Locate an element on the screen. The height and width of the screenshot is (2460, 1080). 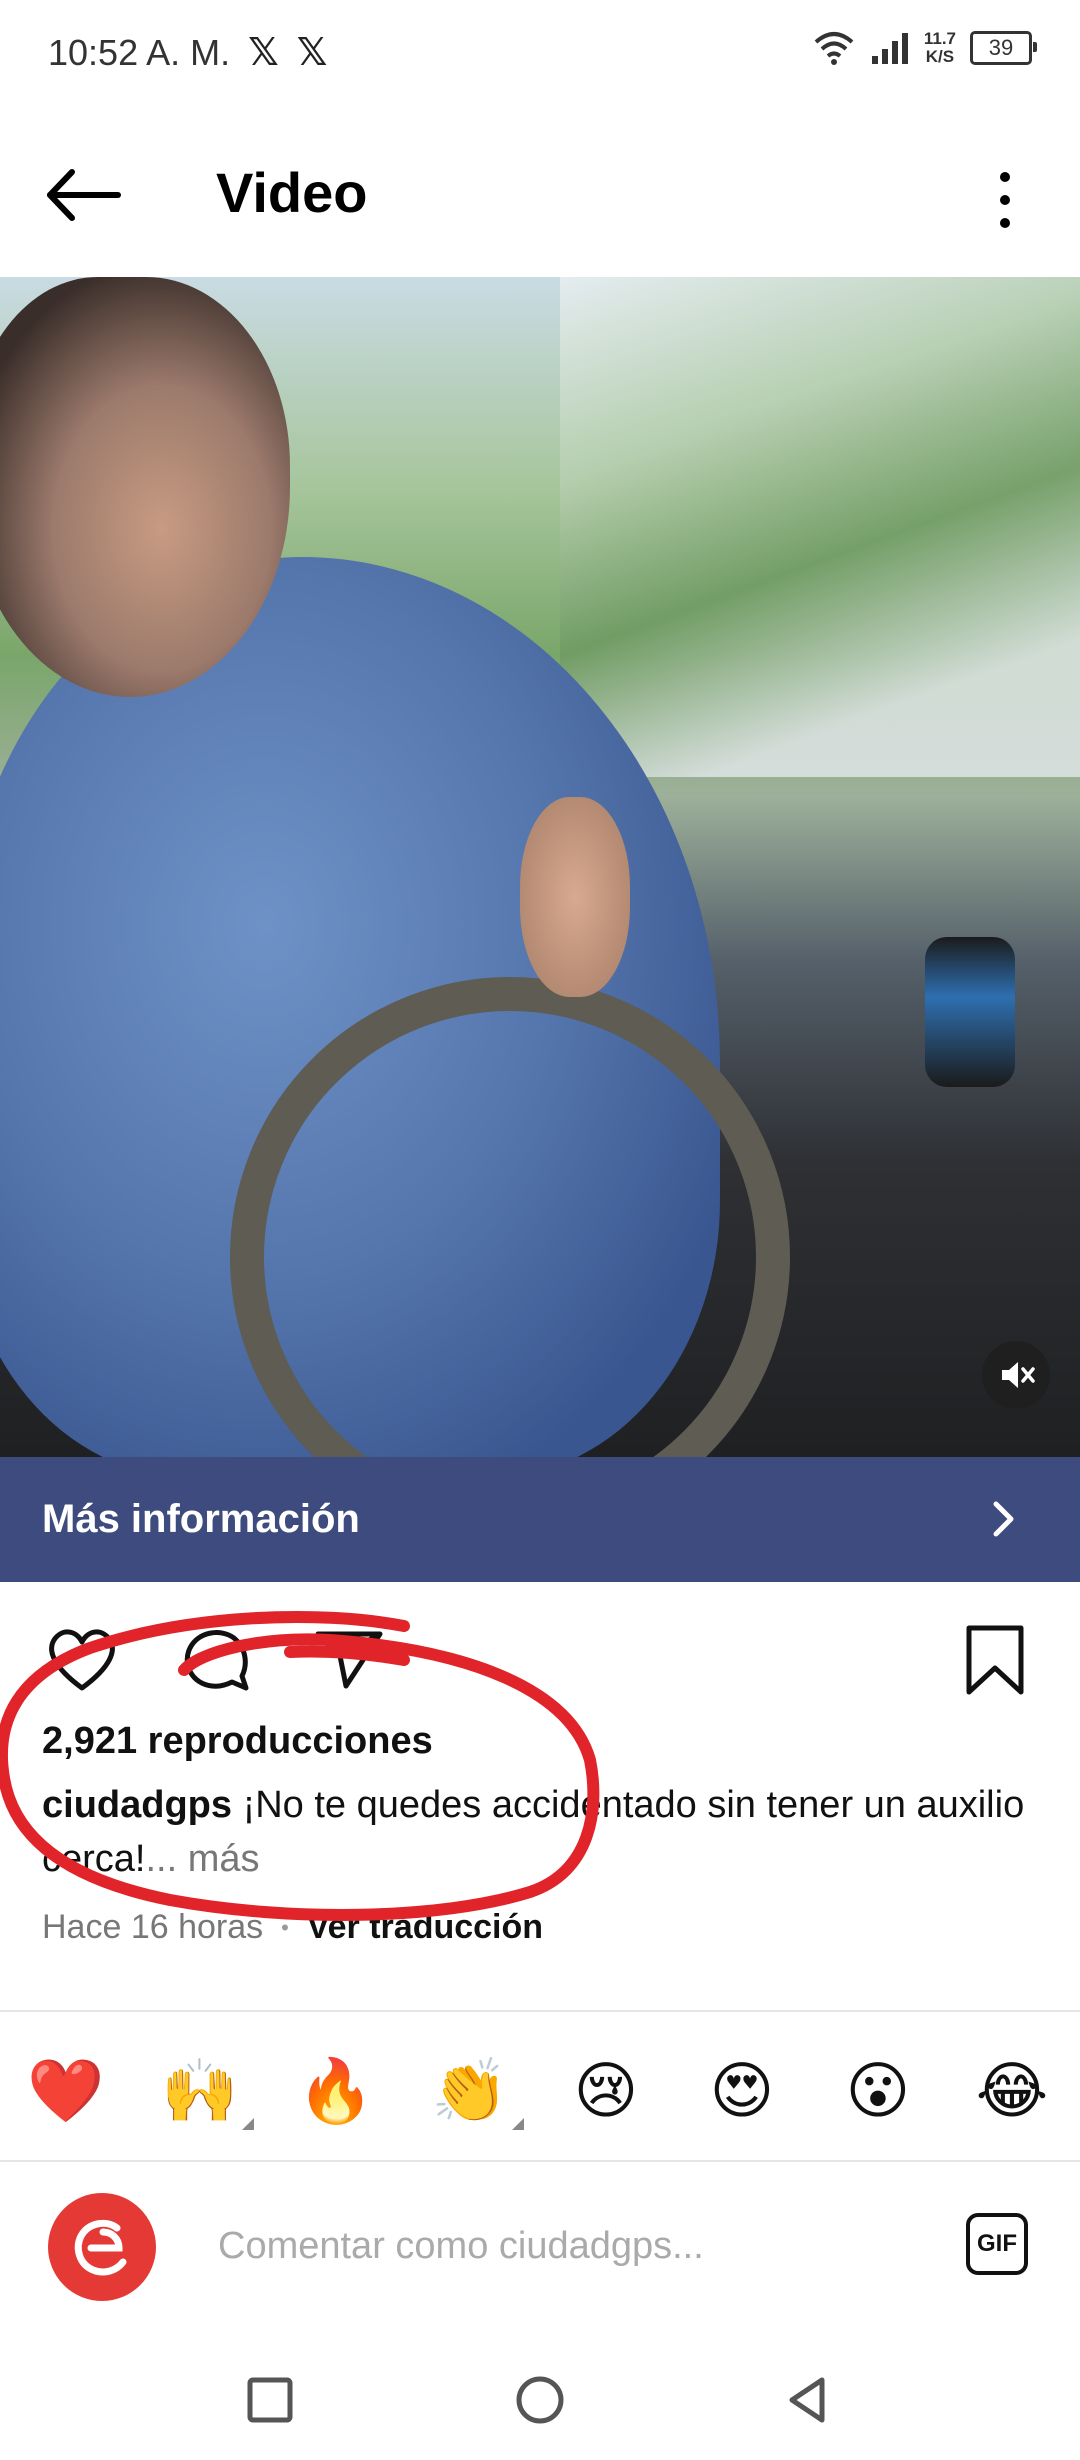
heart-icon is located at coordinates (82, 1660).